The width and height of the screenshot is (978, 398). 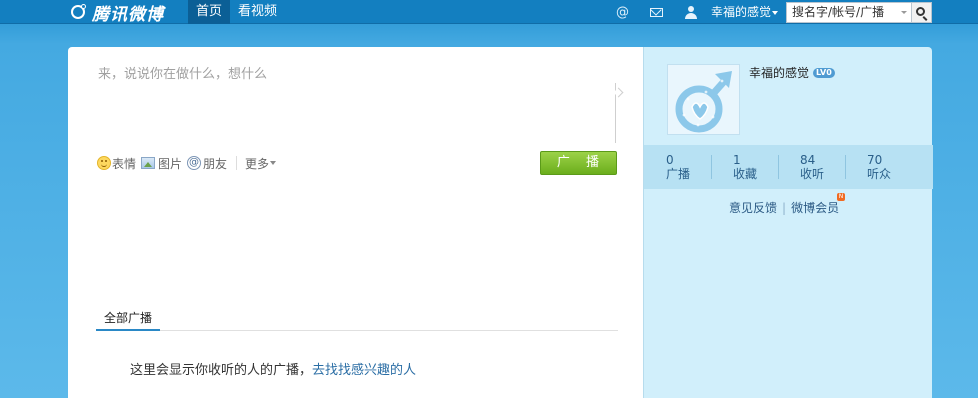 I want to click on top-icons: @, so click(x=663, y=12).